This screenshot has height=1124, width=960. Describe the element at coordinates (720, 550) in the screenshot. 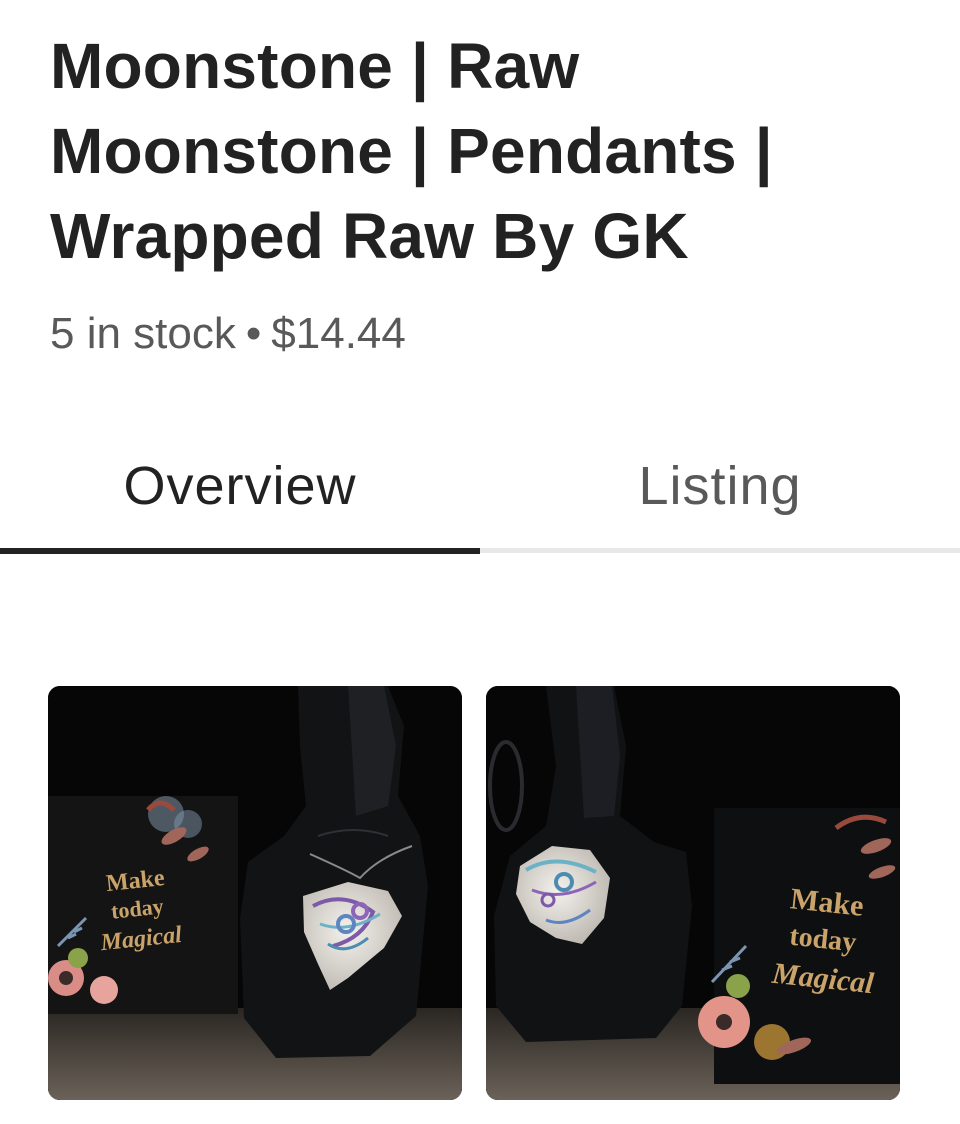

I see `tab-track` at that location.